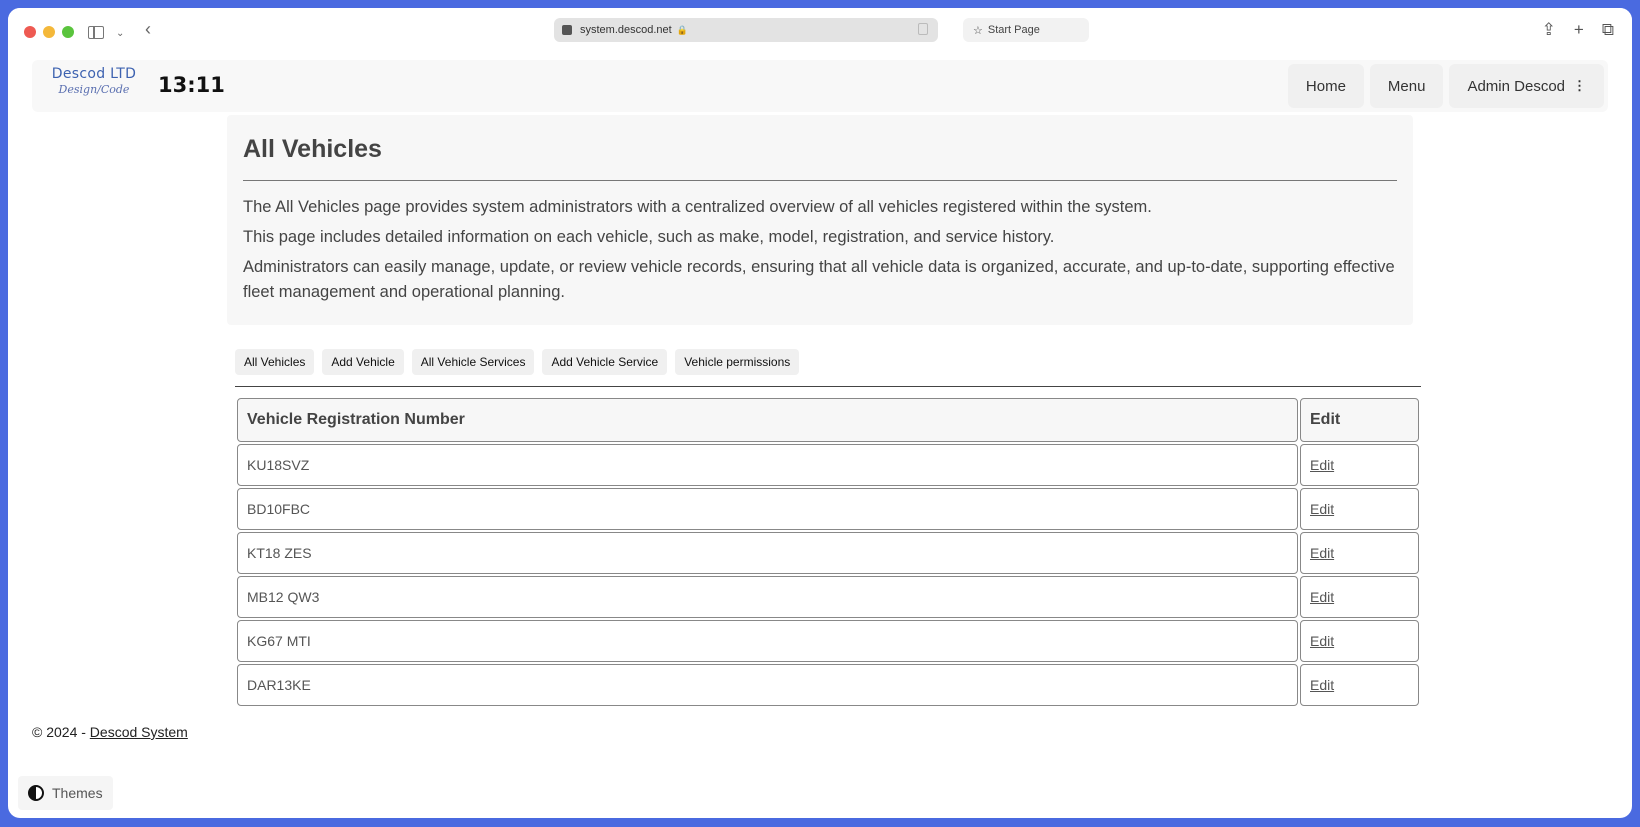 The height and width of the screenshot is (827, 1640). I want to click on chevron-down-icon: ⌄, so click(120, 34).